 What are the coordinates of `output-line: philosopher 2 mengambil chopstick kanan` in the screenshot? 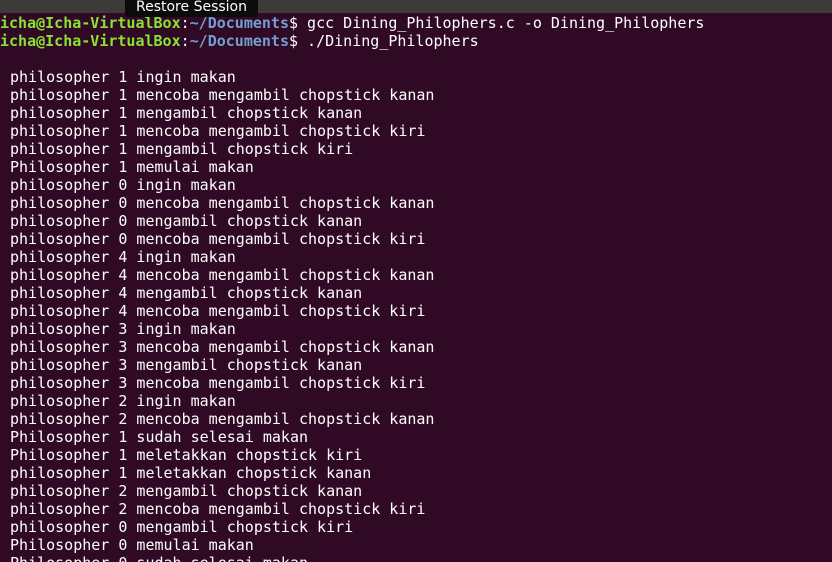 It's located at (186, 491).